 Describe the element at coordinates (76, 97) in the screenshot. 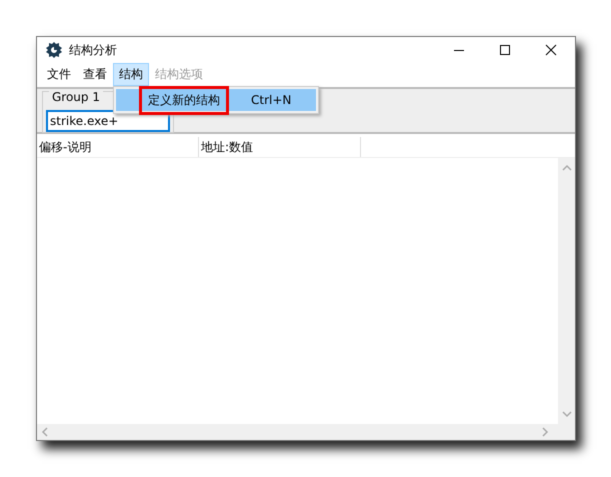

I see `group-title: Group 1` at that location.